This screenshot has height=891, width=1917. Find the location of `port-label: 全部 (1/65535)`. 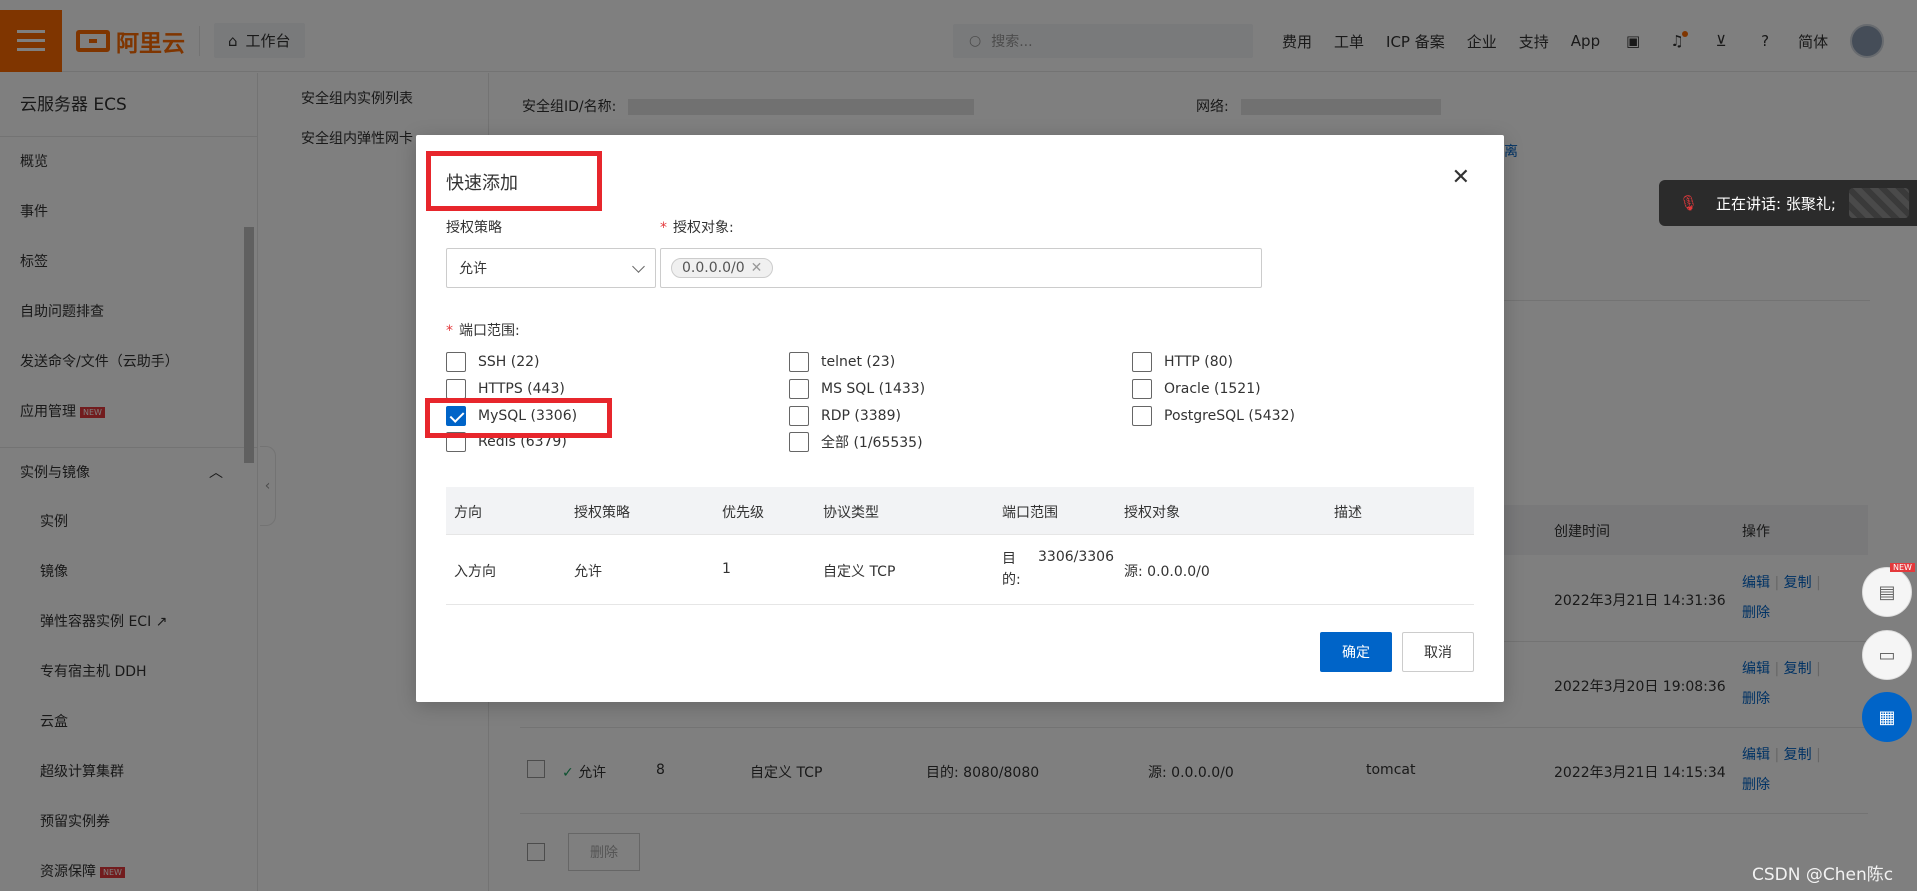

port-label: 全部 (1/65535) is located at coordinates (872, 443).